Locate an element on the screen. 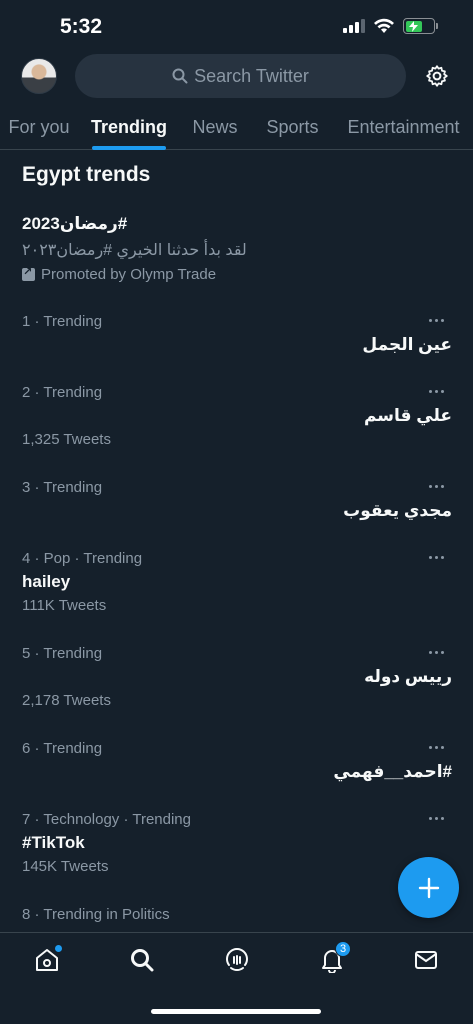  trend-meta: 2 · Trending is located at coordinates (62, 392).